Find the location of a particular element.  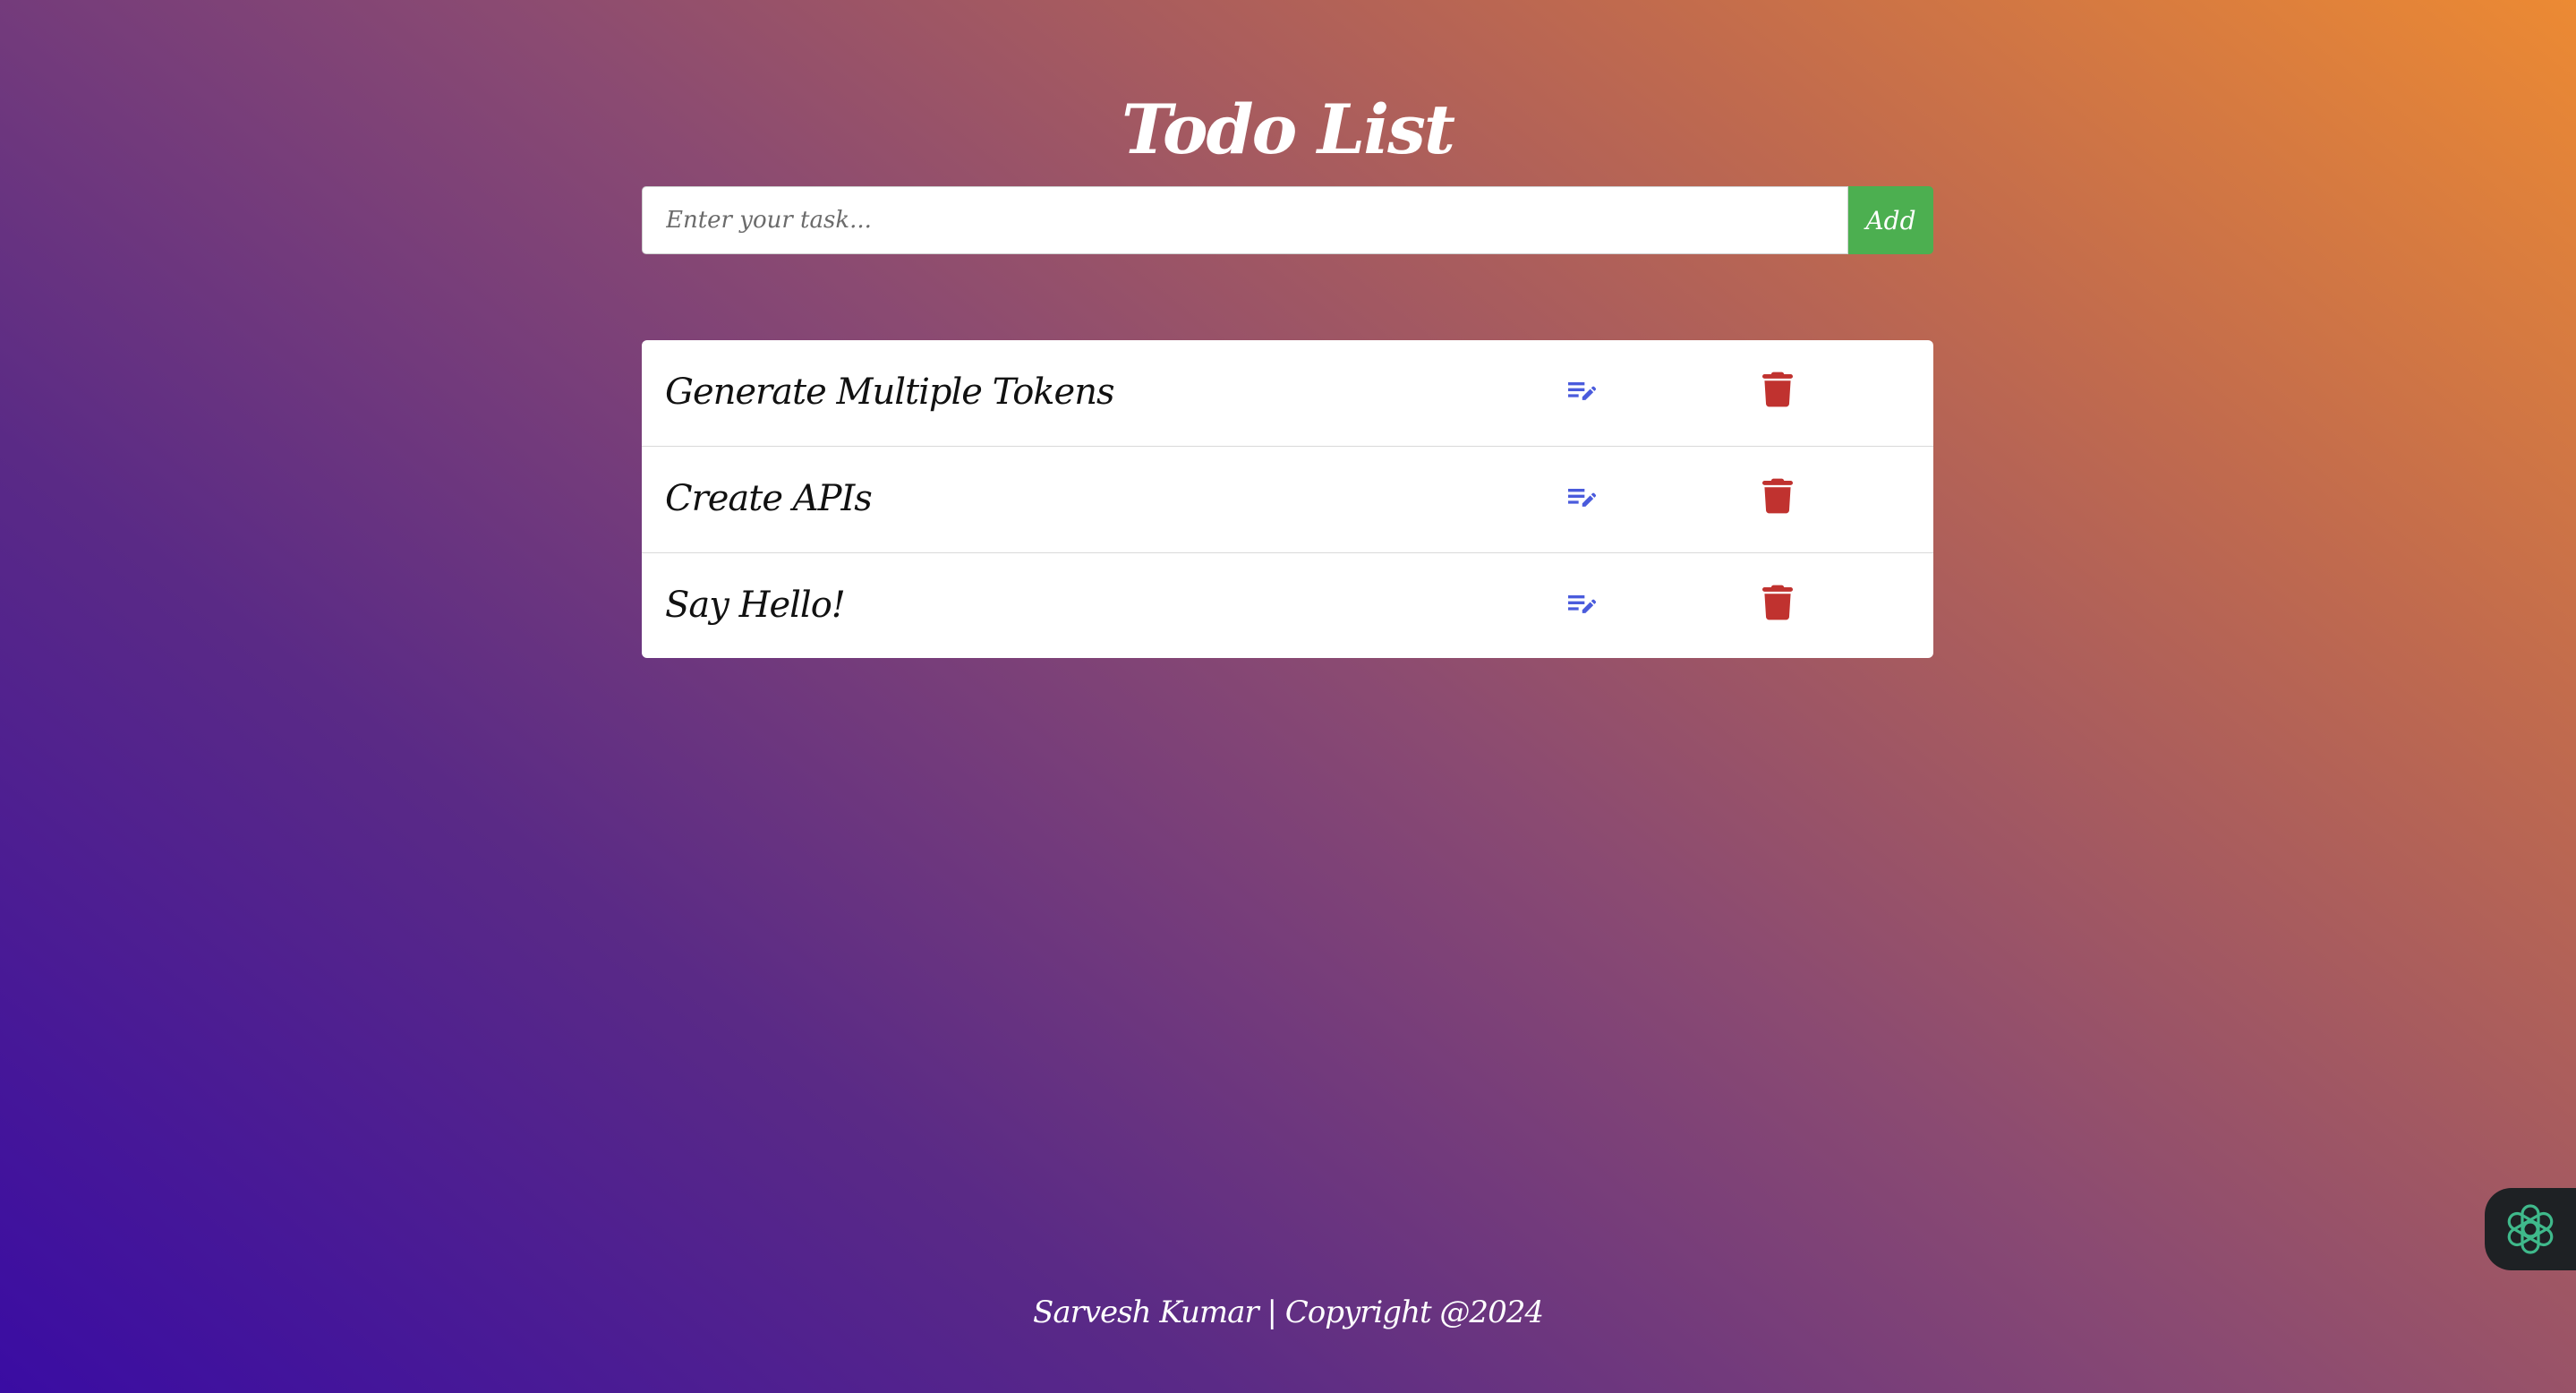

assistant-widget-button is located at coordinates (2530, 1229).